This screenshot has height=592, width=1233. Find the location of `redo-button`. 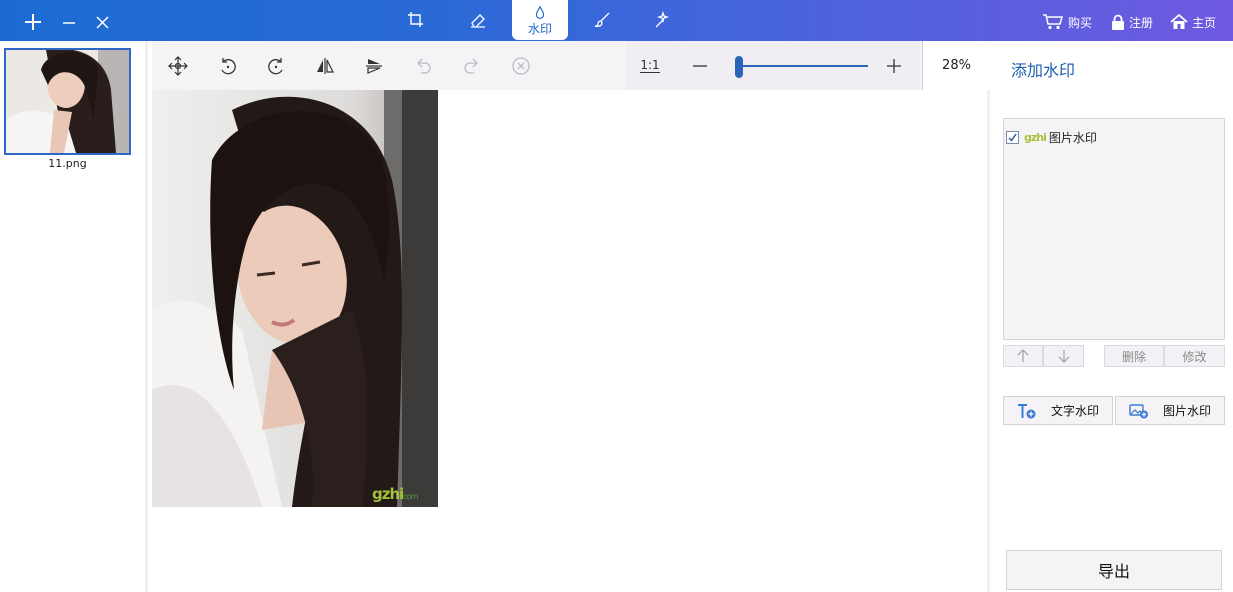

redo-button is located at coordinates (472, 65).